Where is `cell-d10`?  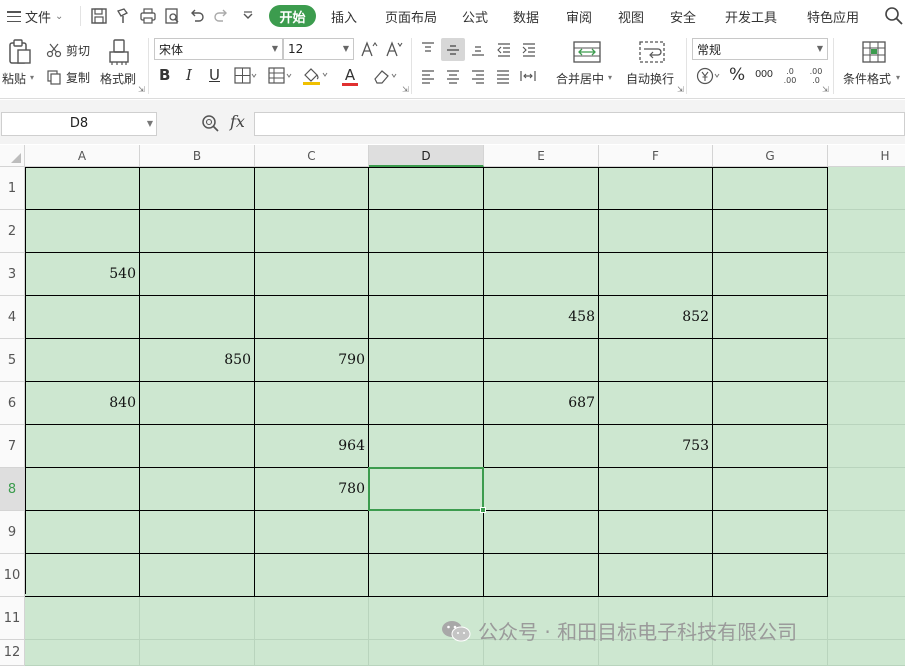
cell-d10 is located at coordinates (426, 575).